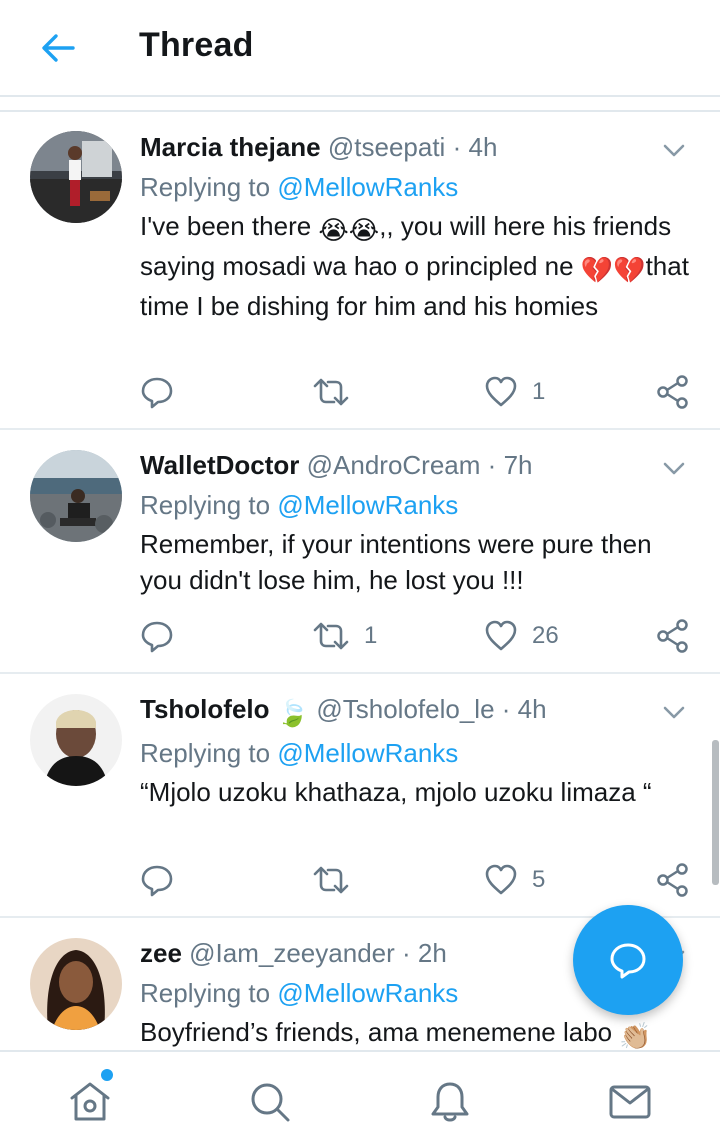 The width and height of the screenshot is (720, 1147). I want to click on page-title: Thread, so click(196, 45).